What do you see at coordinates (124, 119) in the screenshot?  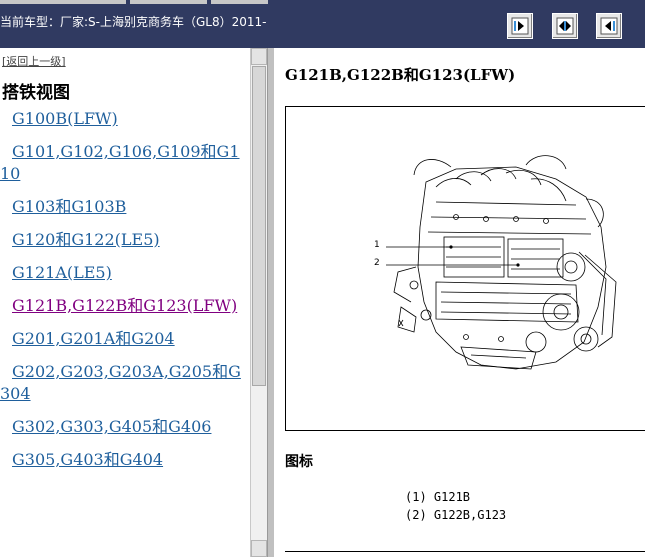 I see `toc-link-g100b: G100B(LFW)` at bounding box center [124, 119].